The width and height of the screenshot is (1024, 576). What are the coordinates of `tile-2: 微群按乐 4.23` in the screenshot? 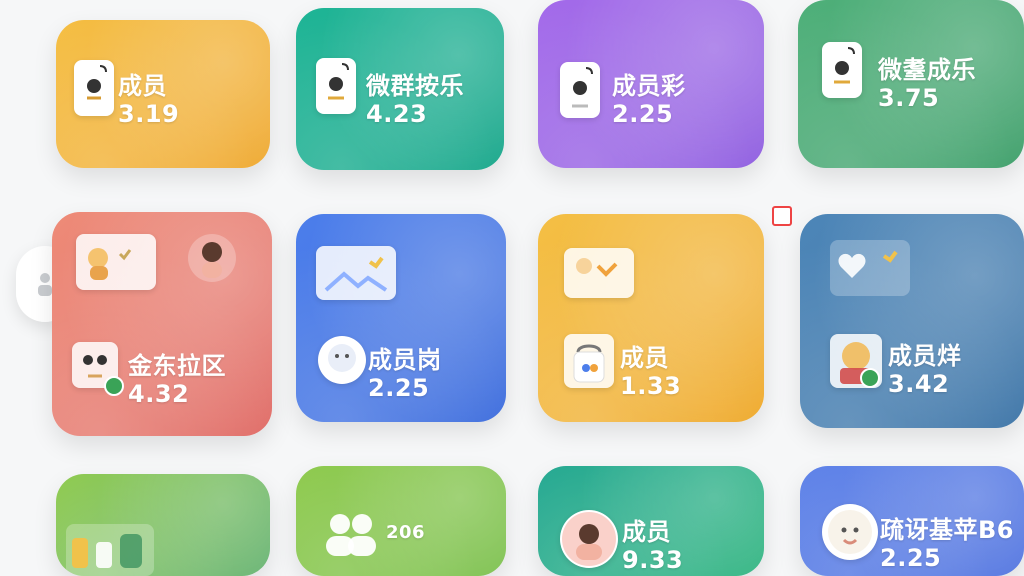 It's located at (400, 89).